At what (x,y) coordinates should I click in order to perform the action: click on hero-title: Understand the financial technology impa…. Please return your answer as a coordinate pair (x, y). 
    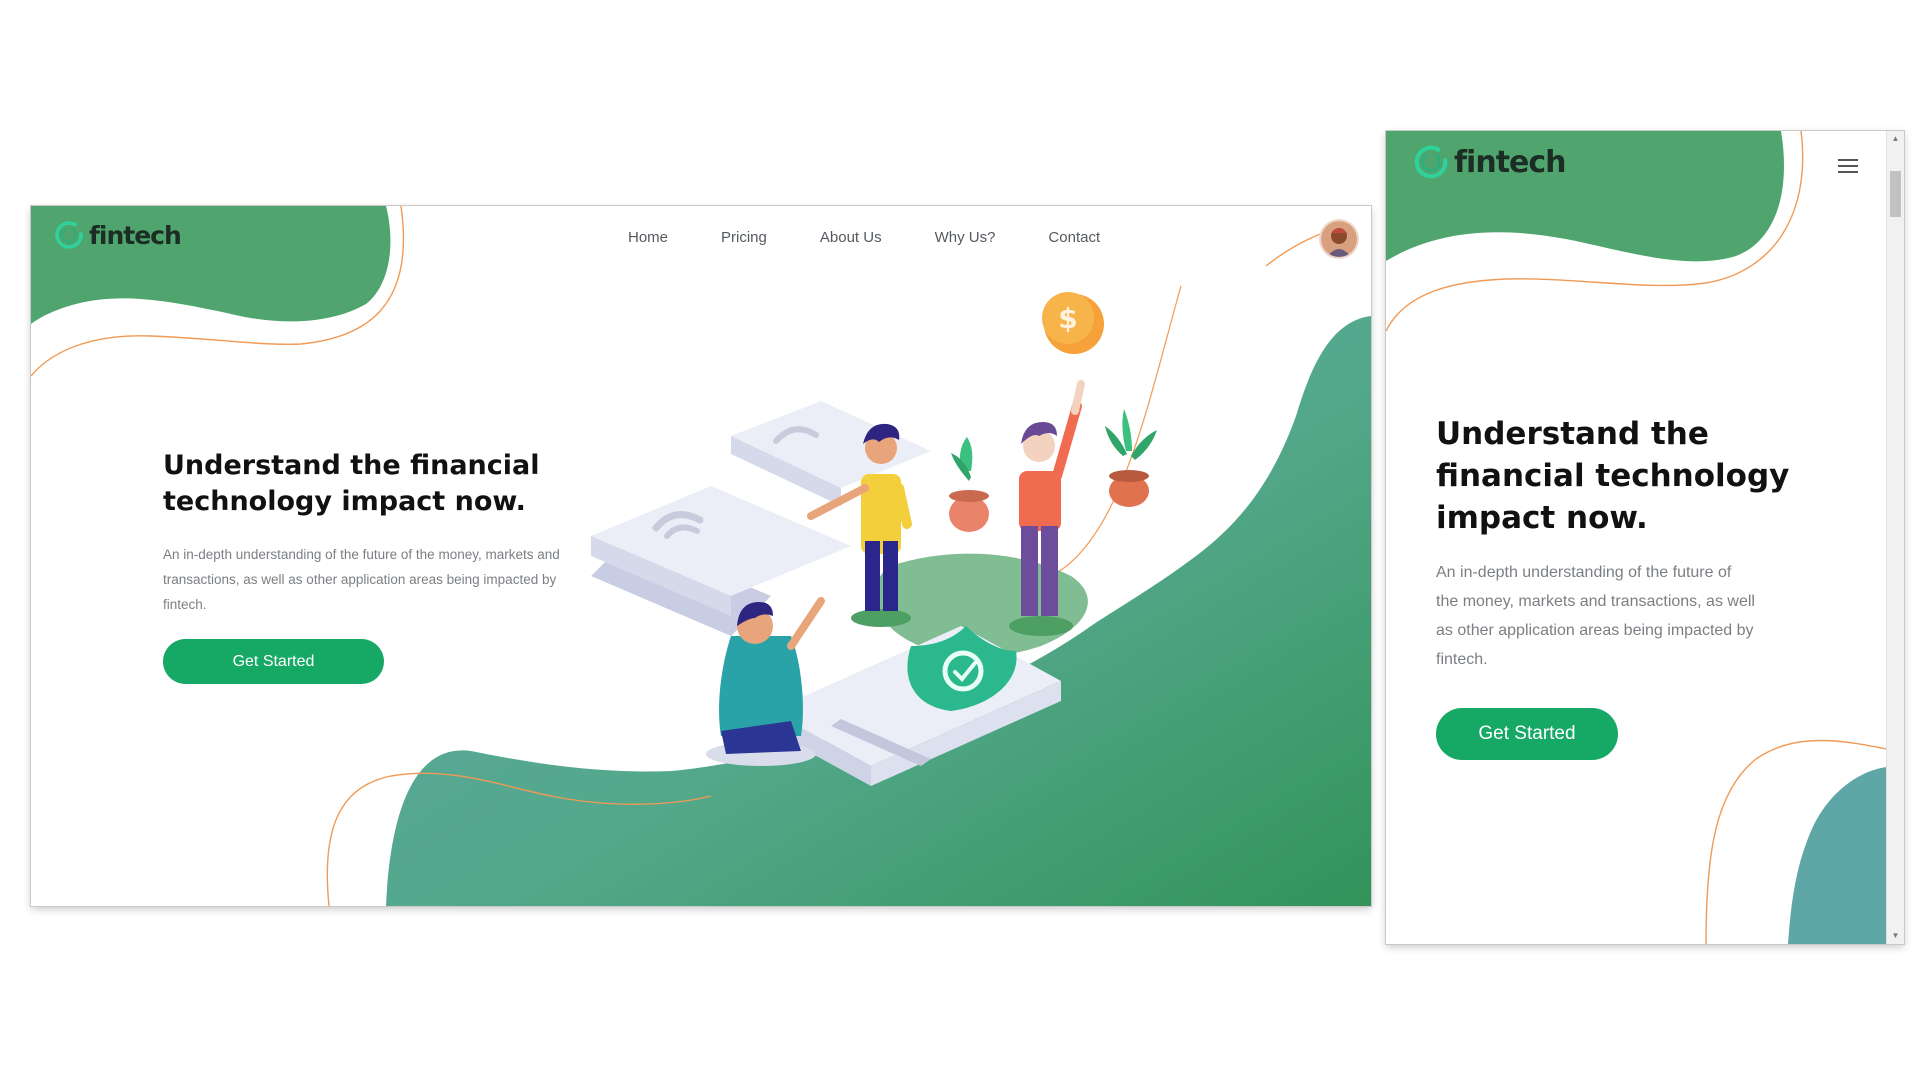
    Looking at the image, I should click on (351, 483).